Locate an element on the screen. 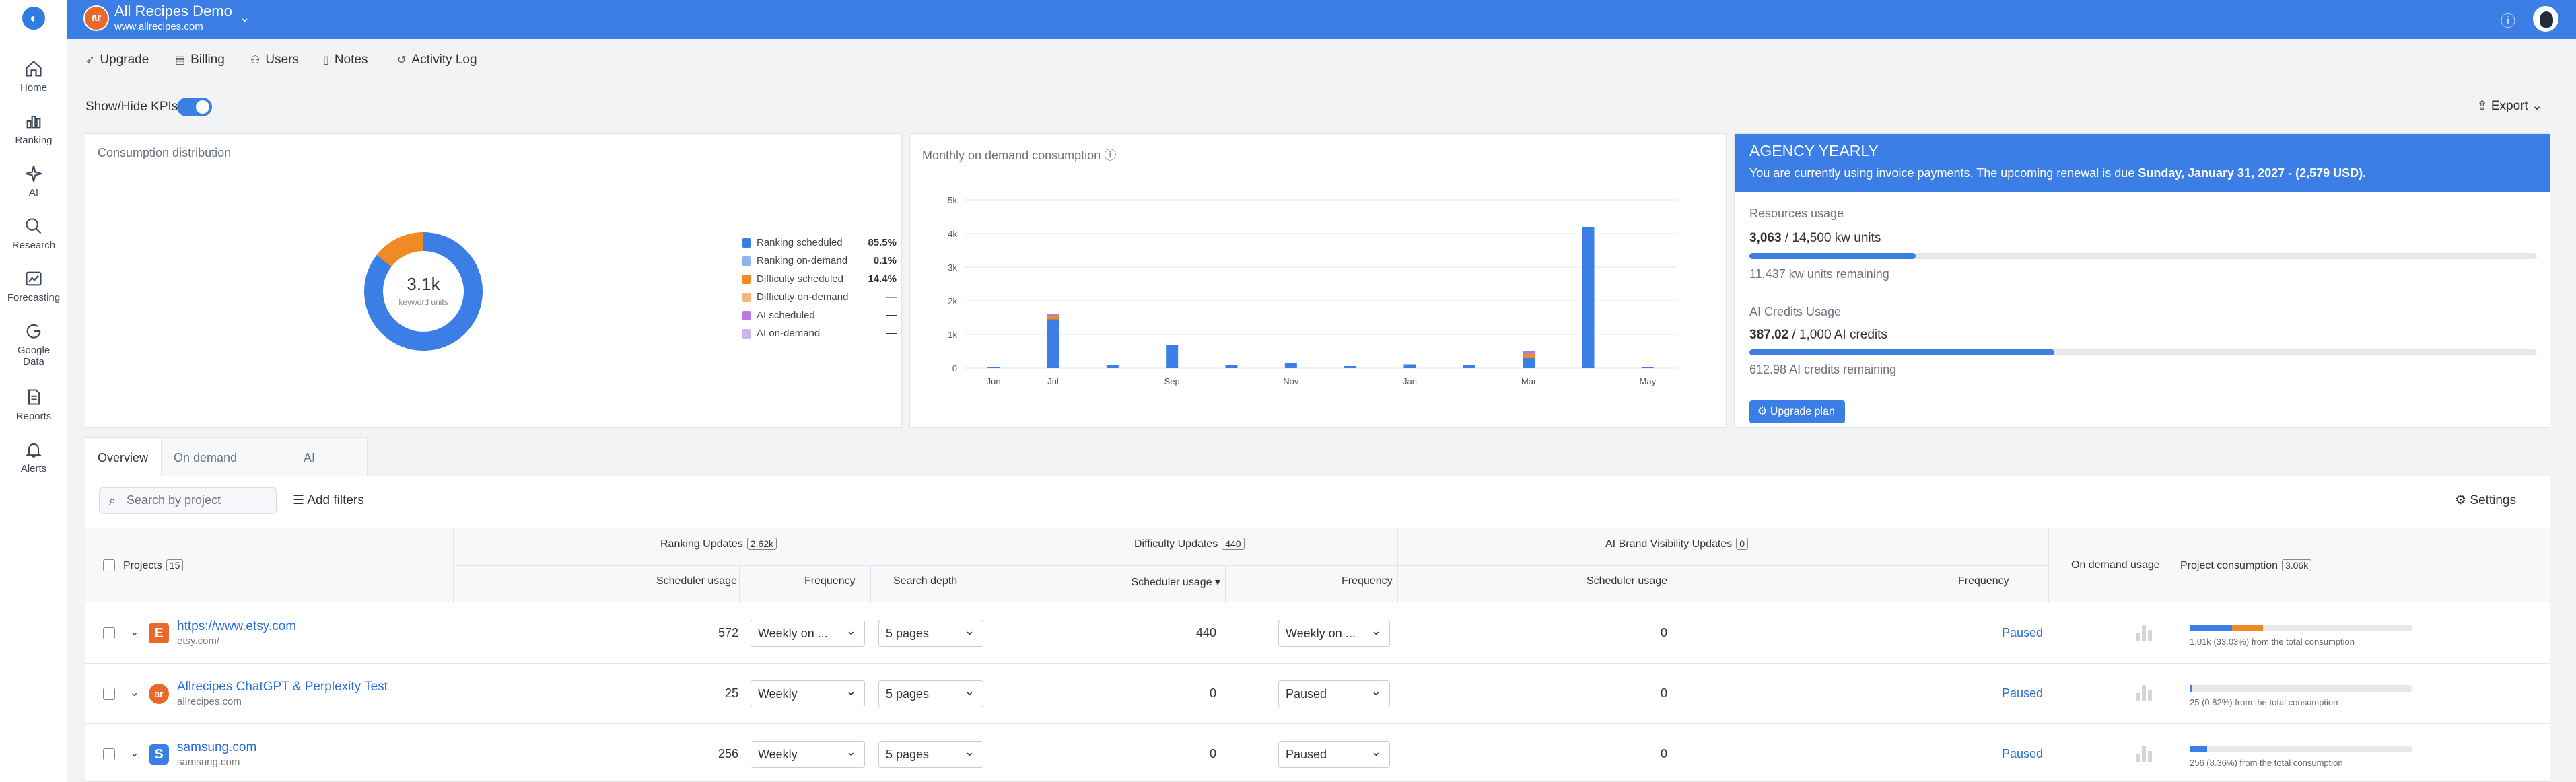 Image resolution: width=2576 pixels, height=782 pixels. export-icon: ⇪ is located at coordinates (2483, 106).